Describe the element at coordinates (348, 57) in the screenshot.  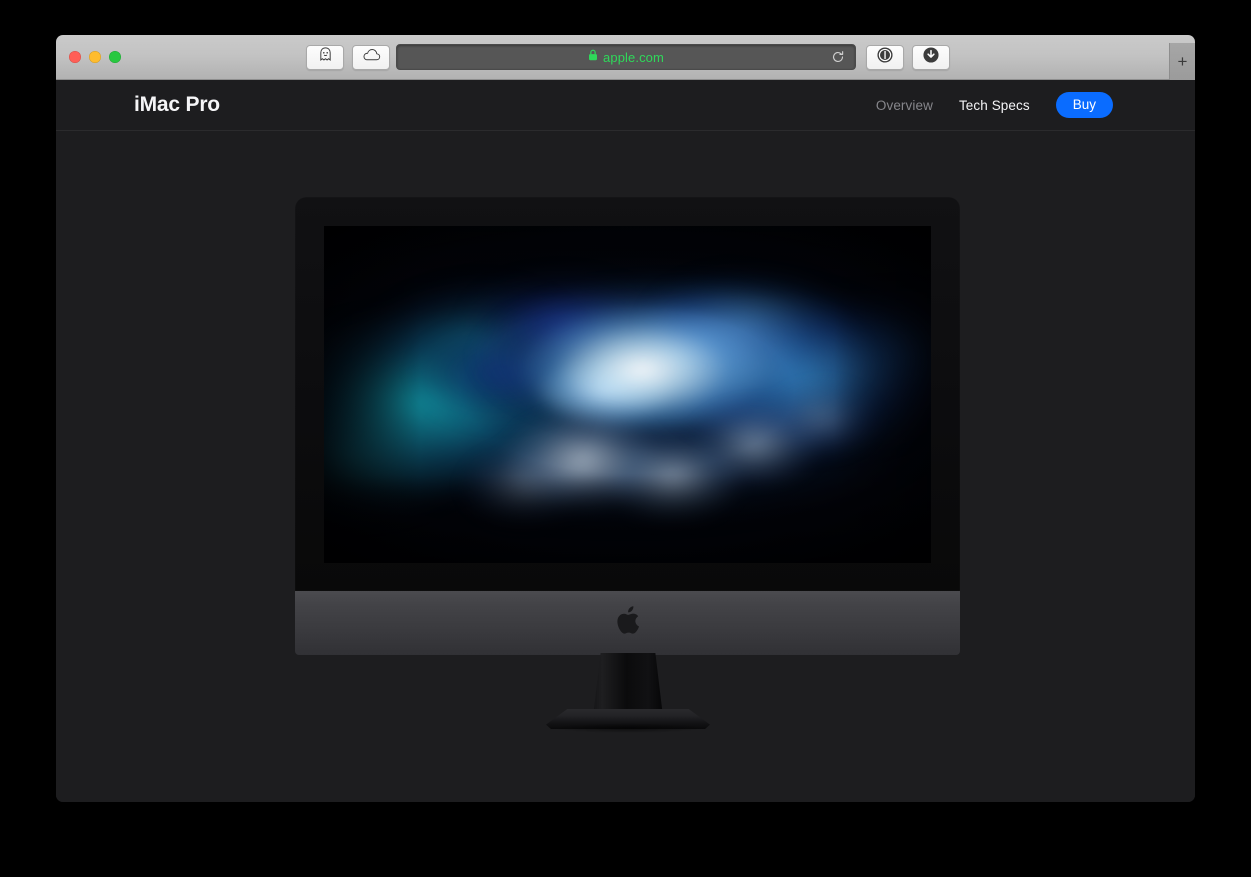
I see `toolbar-extension-buttons` at that location.